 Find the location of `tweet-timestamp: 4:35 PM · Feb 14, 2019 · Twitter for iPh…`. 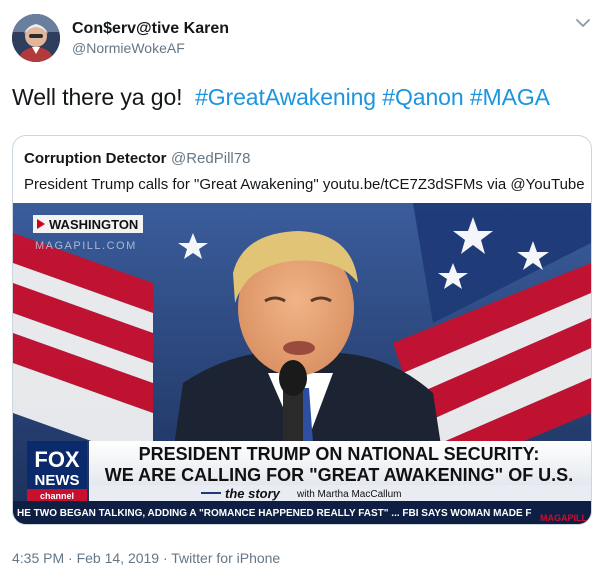

tweet-timestamp: 4:35 PM · Feb 14, 2019 · Twitter for iPh… is located at coordinates (146, 558).